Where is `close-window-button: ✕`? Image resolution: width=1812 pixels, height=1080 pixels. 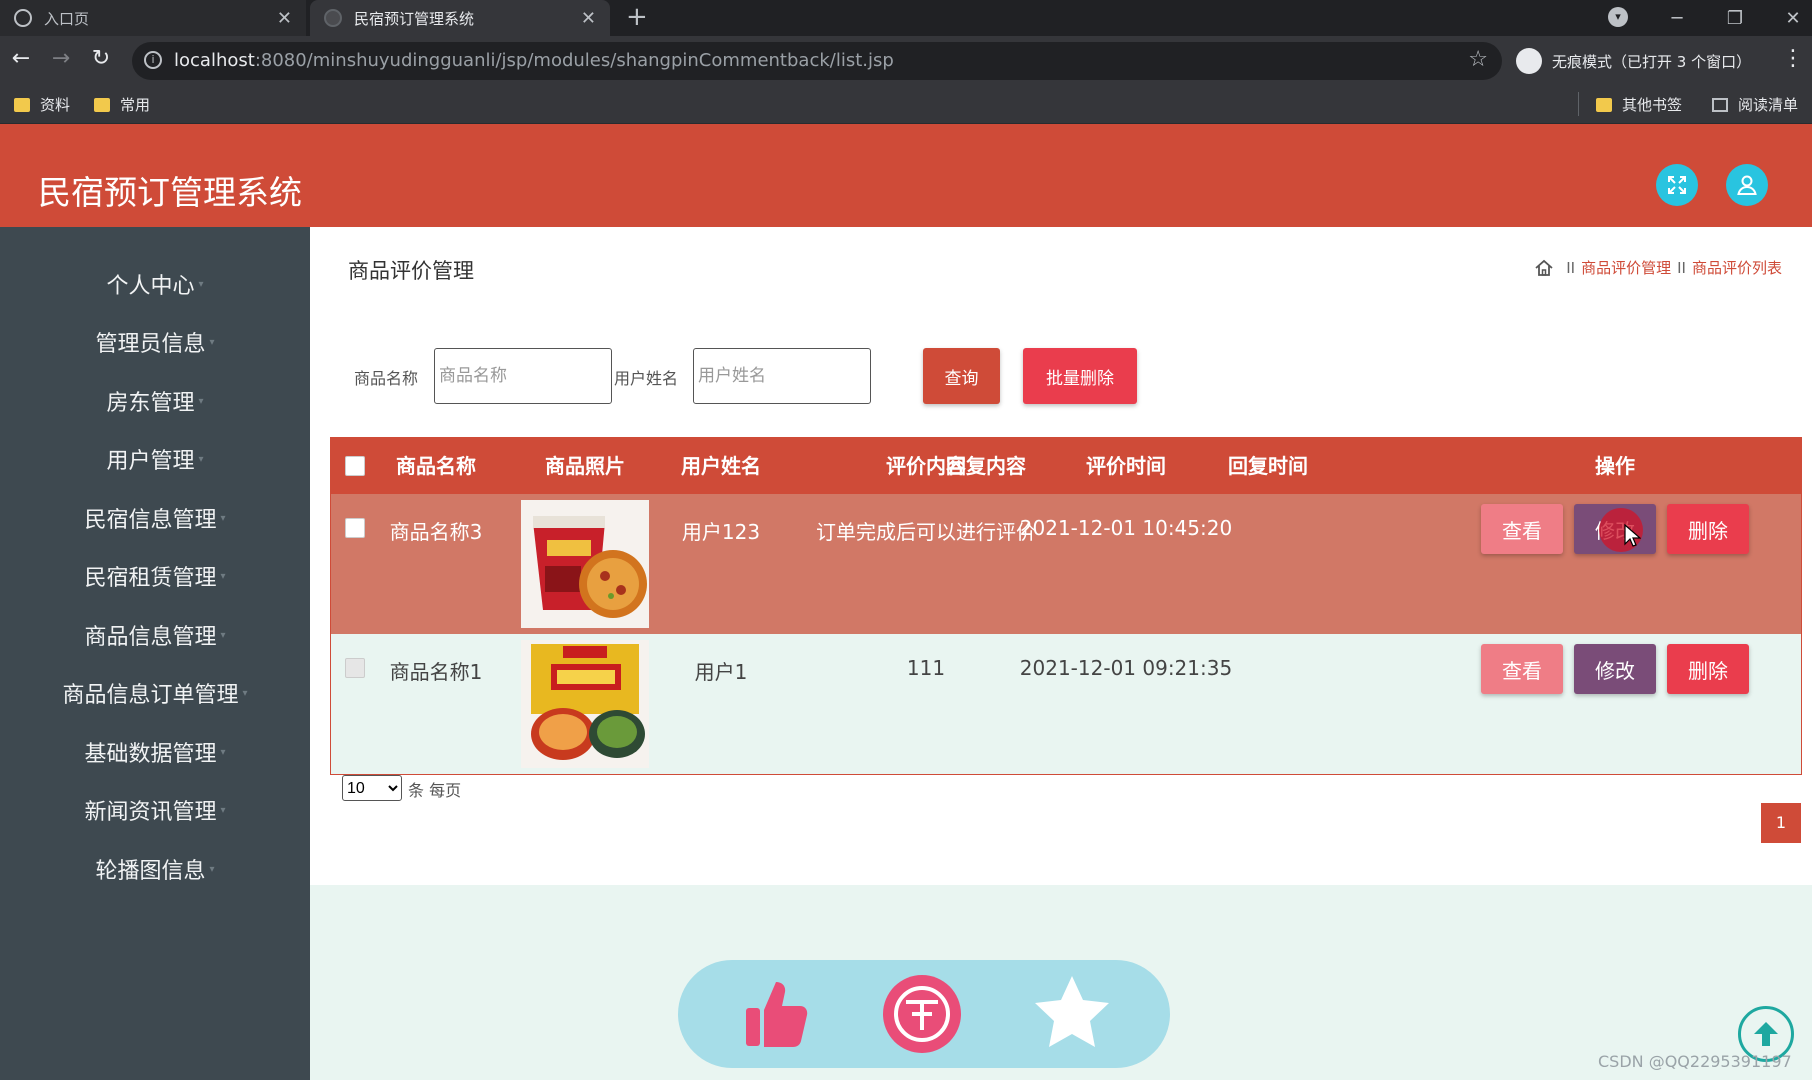 close-window-button: ✕ is located at coordinates (1788, 18).